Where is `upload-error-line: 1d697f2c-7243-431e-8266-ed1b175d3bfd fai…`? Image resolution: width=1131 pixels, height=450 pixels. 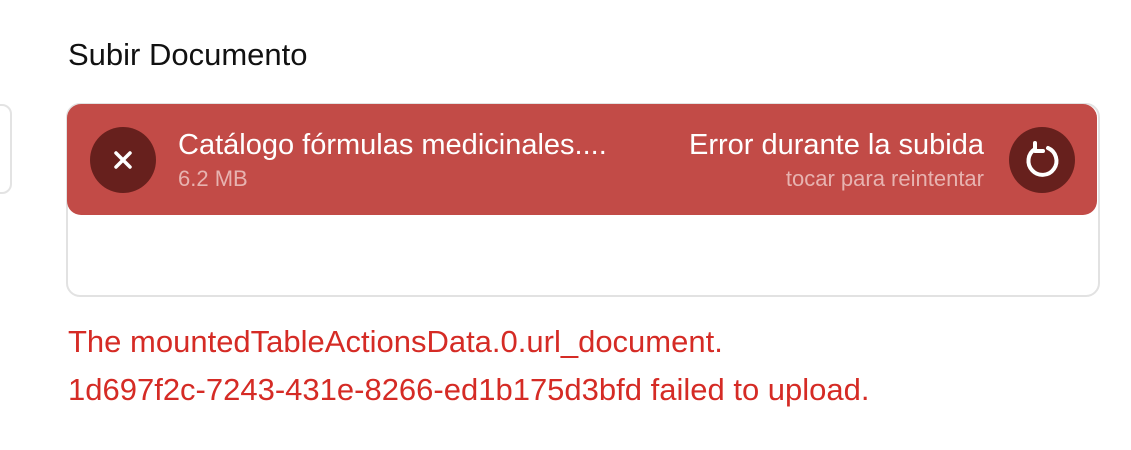
upload-error-line: 1d697f2c-7243-431e-8266-ed1b175d3bfd fai… is located at coordinates (469, 389).